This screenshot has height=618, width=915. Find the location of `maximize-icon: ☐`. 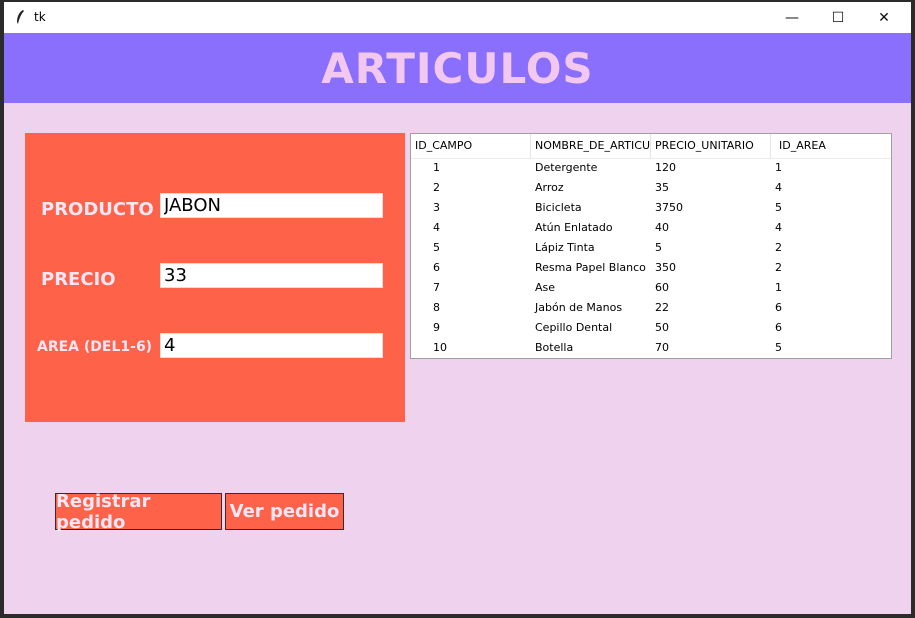

maximize-icon: ☐ is located at coordinates (838, 17).